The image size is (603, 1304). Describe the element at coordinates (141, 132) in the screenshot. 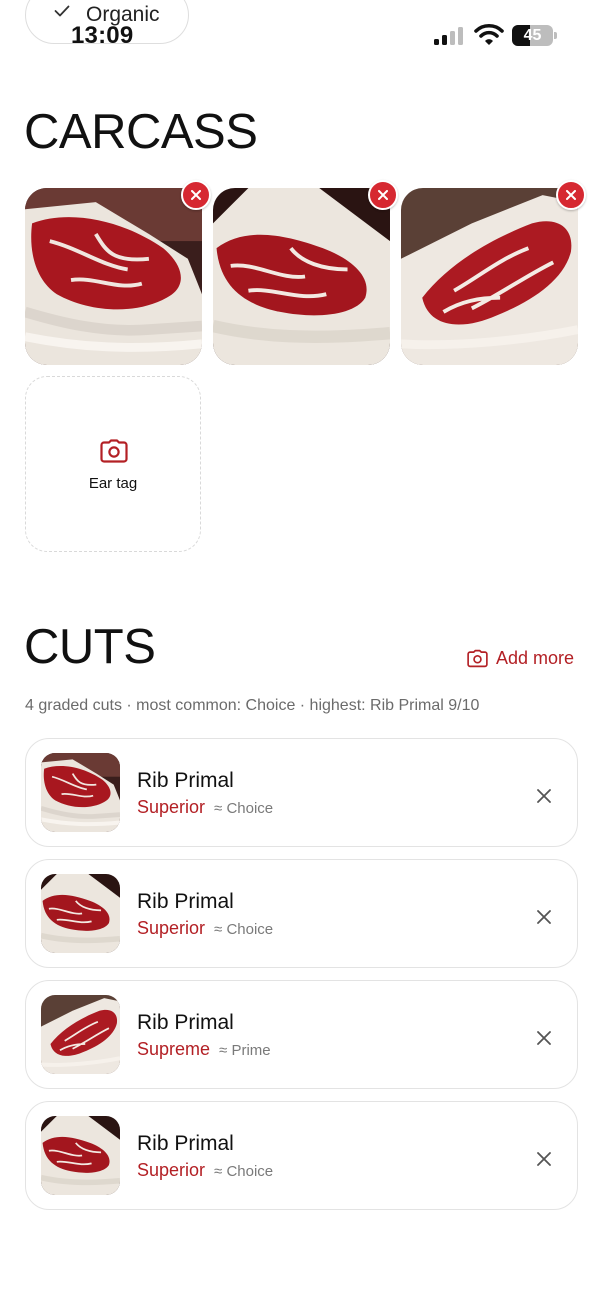

I see `carcass-section-title: CARCASS` at that location.